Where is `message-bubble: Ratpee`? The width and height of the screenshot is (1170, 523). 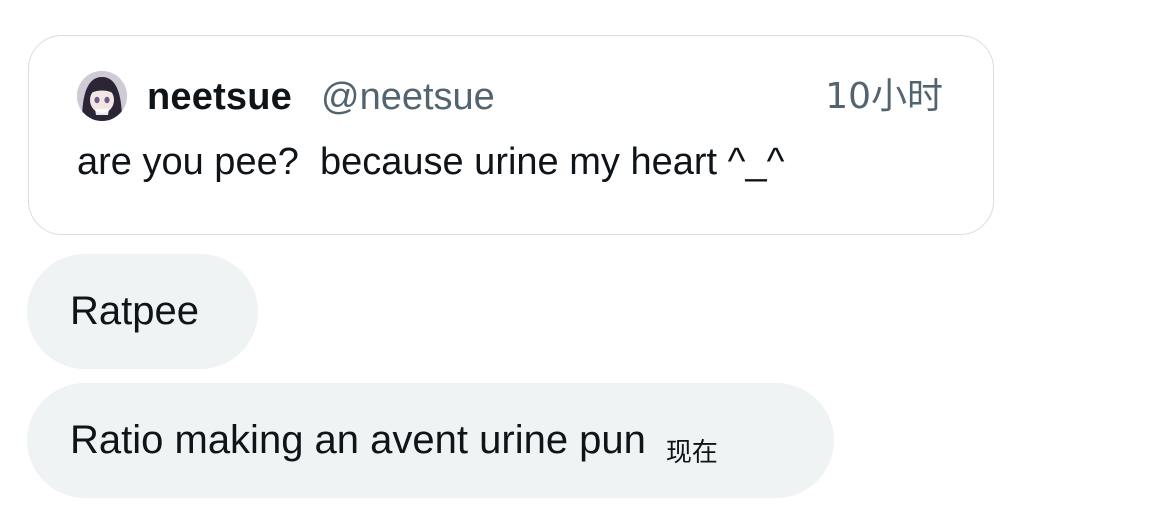
message-bubble: Ratpee is located at coordinates (142, 311).